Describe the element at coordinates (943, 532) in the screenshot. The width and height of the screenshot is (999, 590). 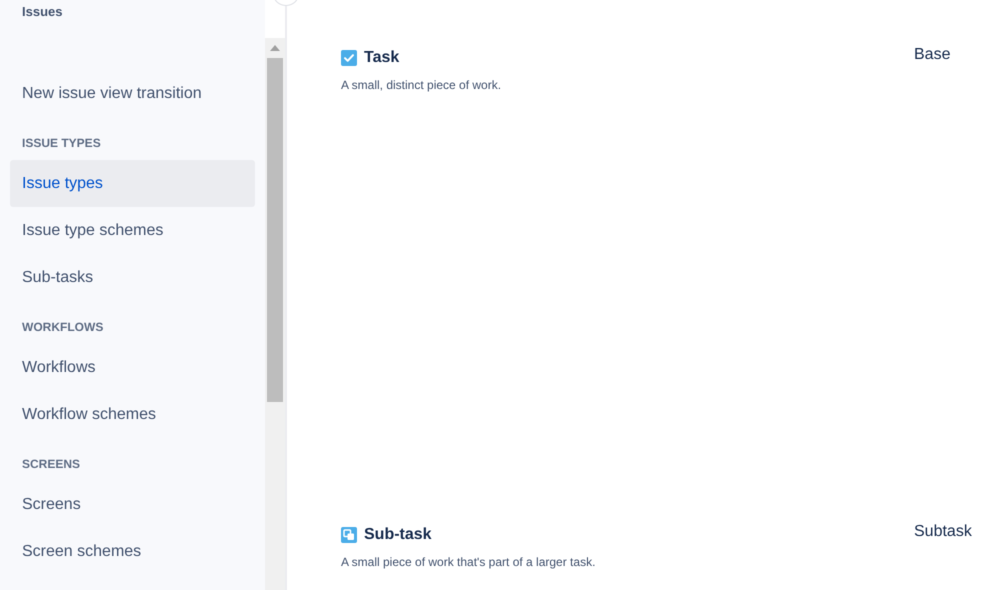
I see `issue-type-category: Subtask` at that location.